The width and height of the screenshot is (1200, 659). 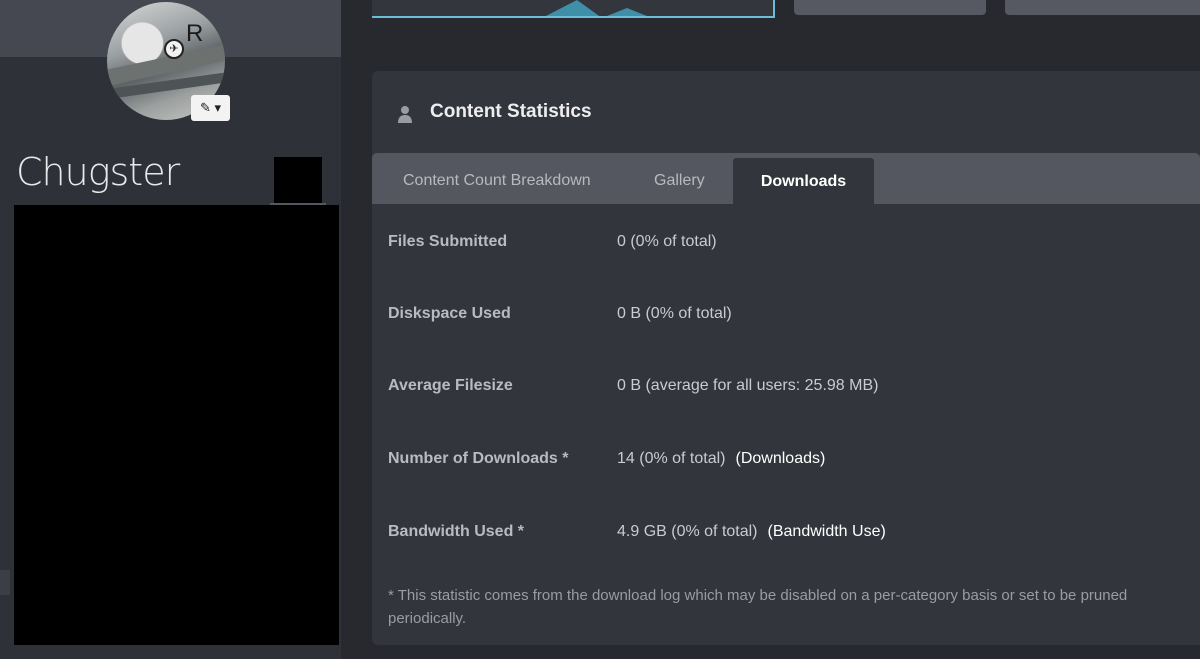 What do you see at coordinates (456, 531) in the screenshot?
I see `stat-label: Bandwidth Used *` at bounding box center [456, 531].